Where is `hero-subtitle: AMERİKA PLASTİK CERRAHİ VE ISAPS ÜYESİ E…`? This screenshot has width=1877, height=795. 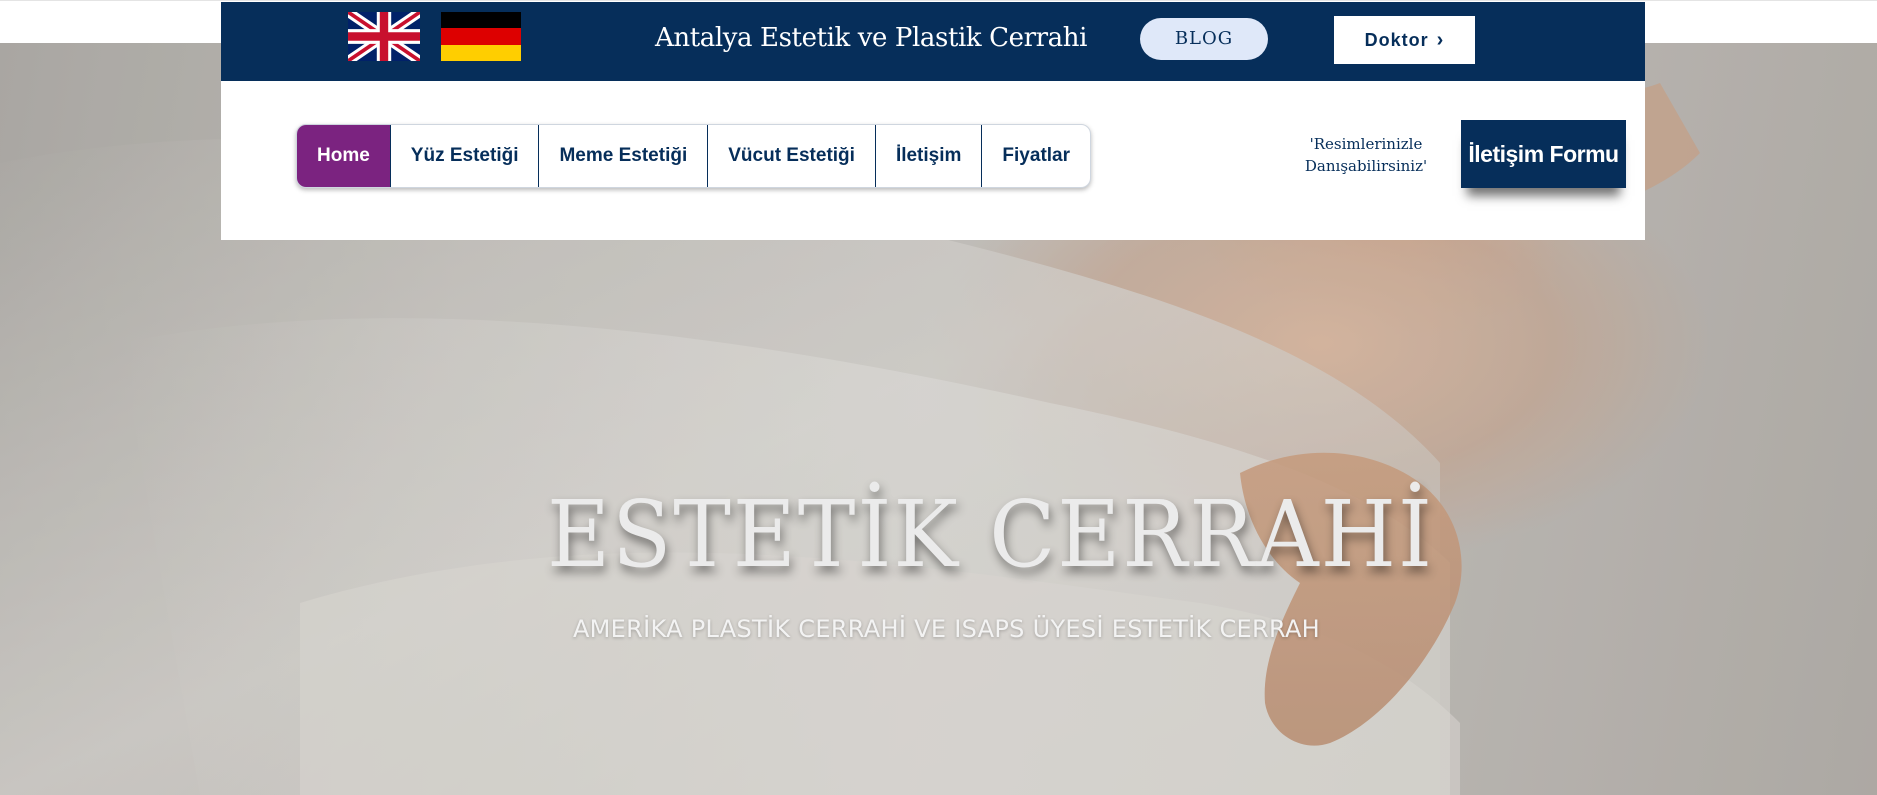 hero-subtitle: AMERİKA PLASTİK CERRAHİ VE ISAPS ÜYESİ E… is located at coordinates (946, 629).